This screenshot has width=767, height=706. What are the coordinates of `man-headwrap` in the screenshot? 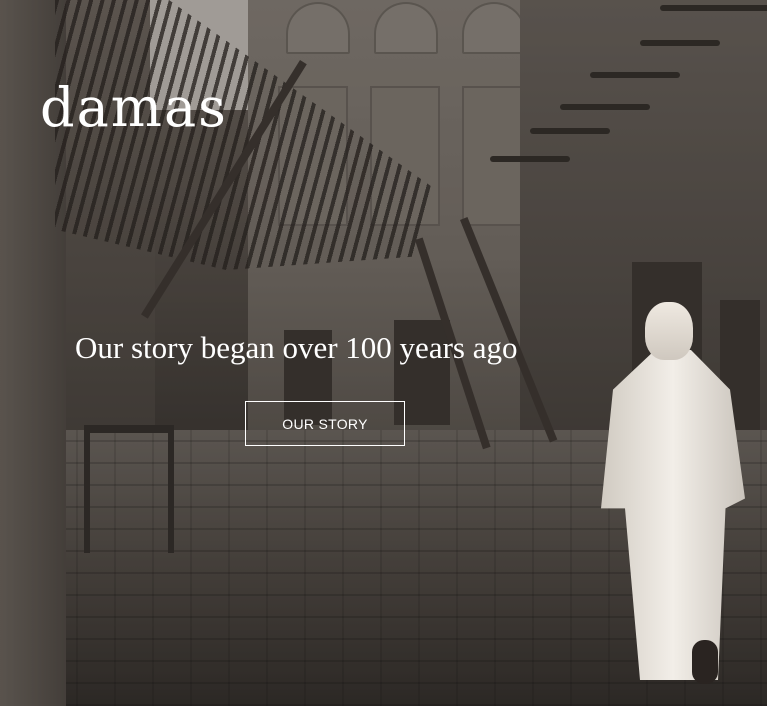 It's located at (669, 331).